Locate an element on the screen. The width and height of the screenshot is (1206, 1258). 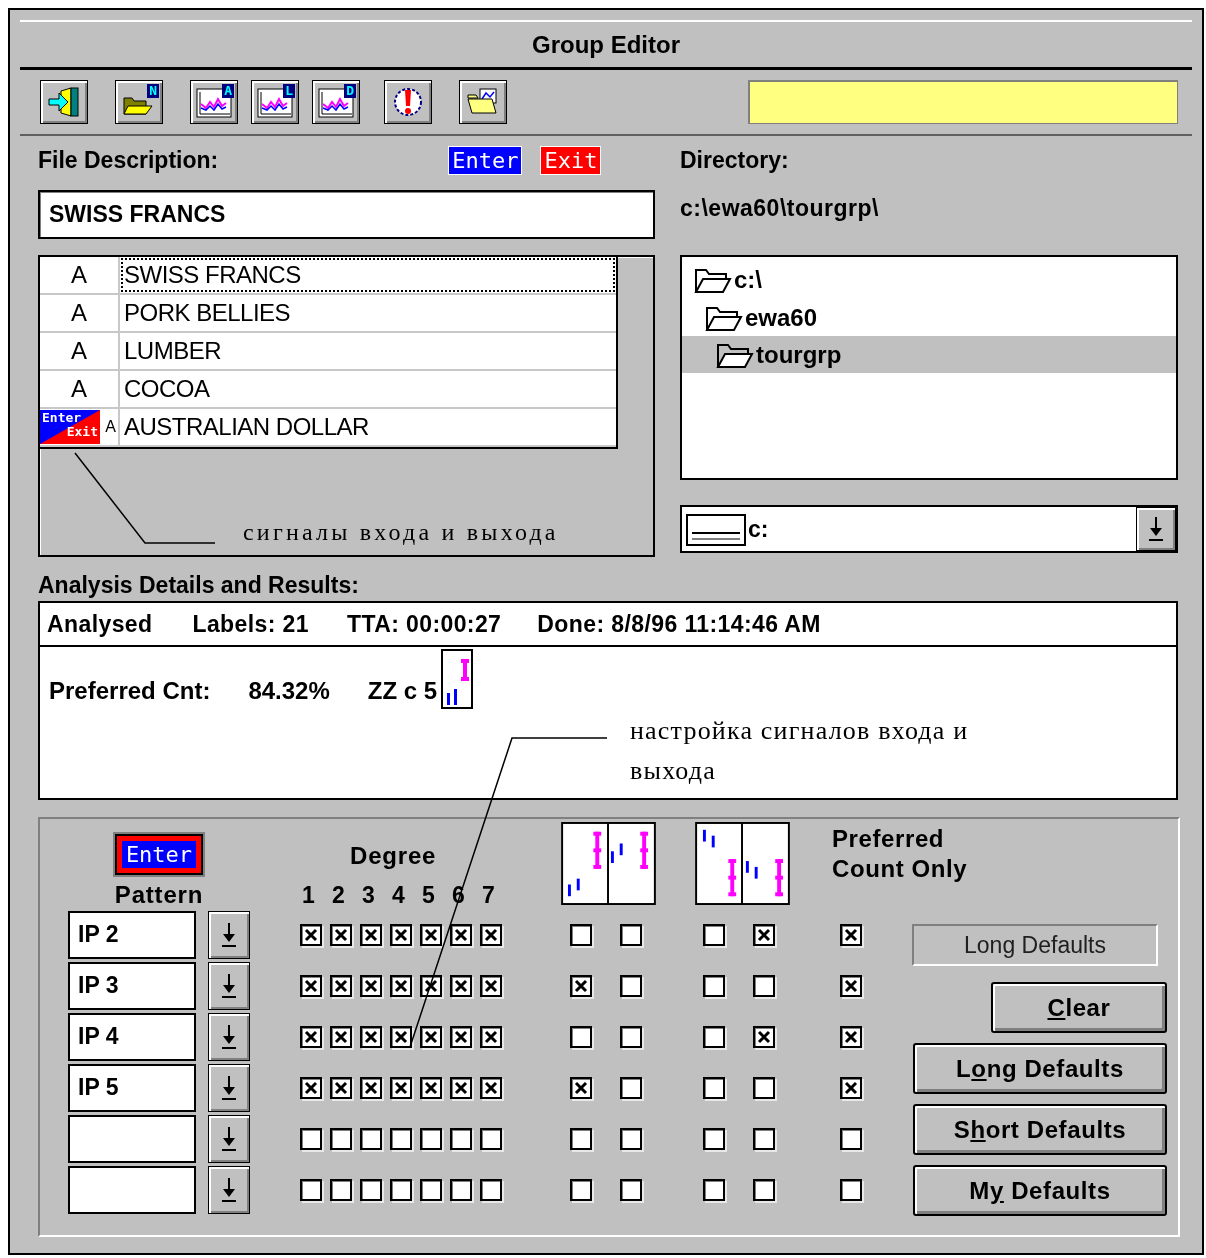
list-row: A SWISS FRANCS is located at coordinates (328, 276).